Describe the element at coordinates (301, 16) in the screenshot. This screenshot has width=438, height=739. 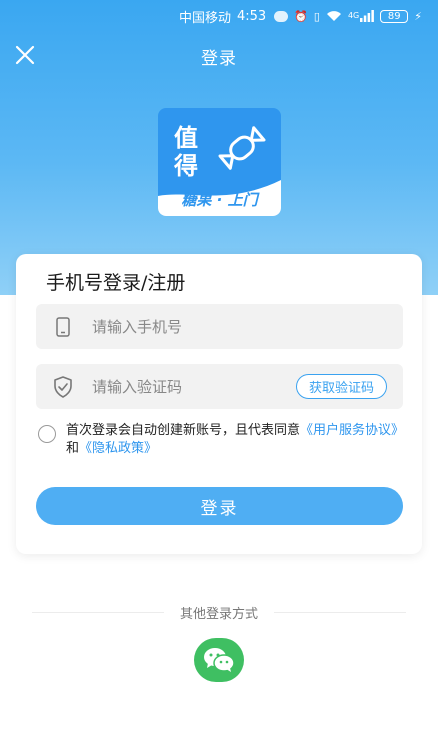
I see `alarm-icon: ⏰` at that location.